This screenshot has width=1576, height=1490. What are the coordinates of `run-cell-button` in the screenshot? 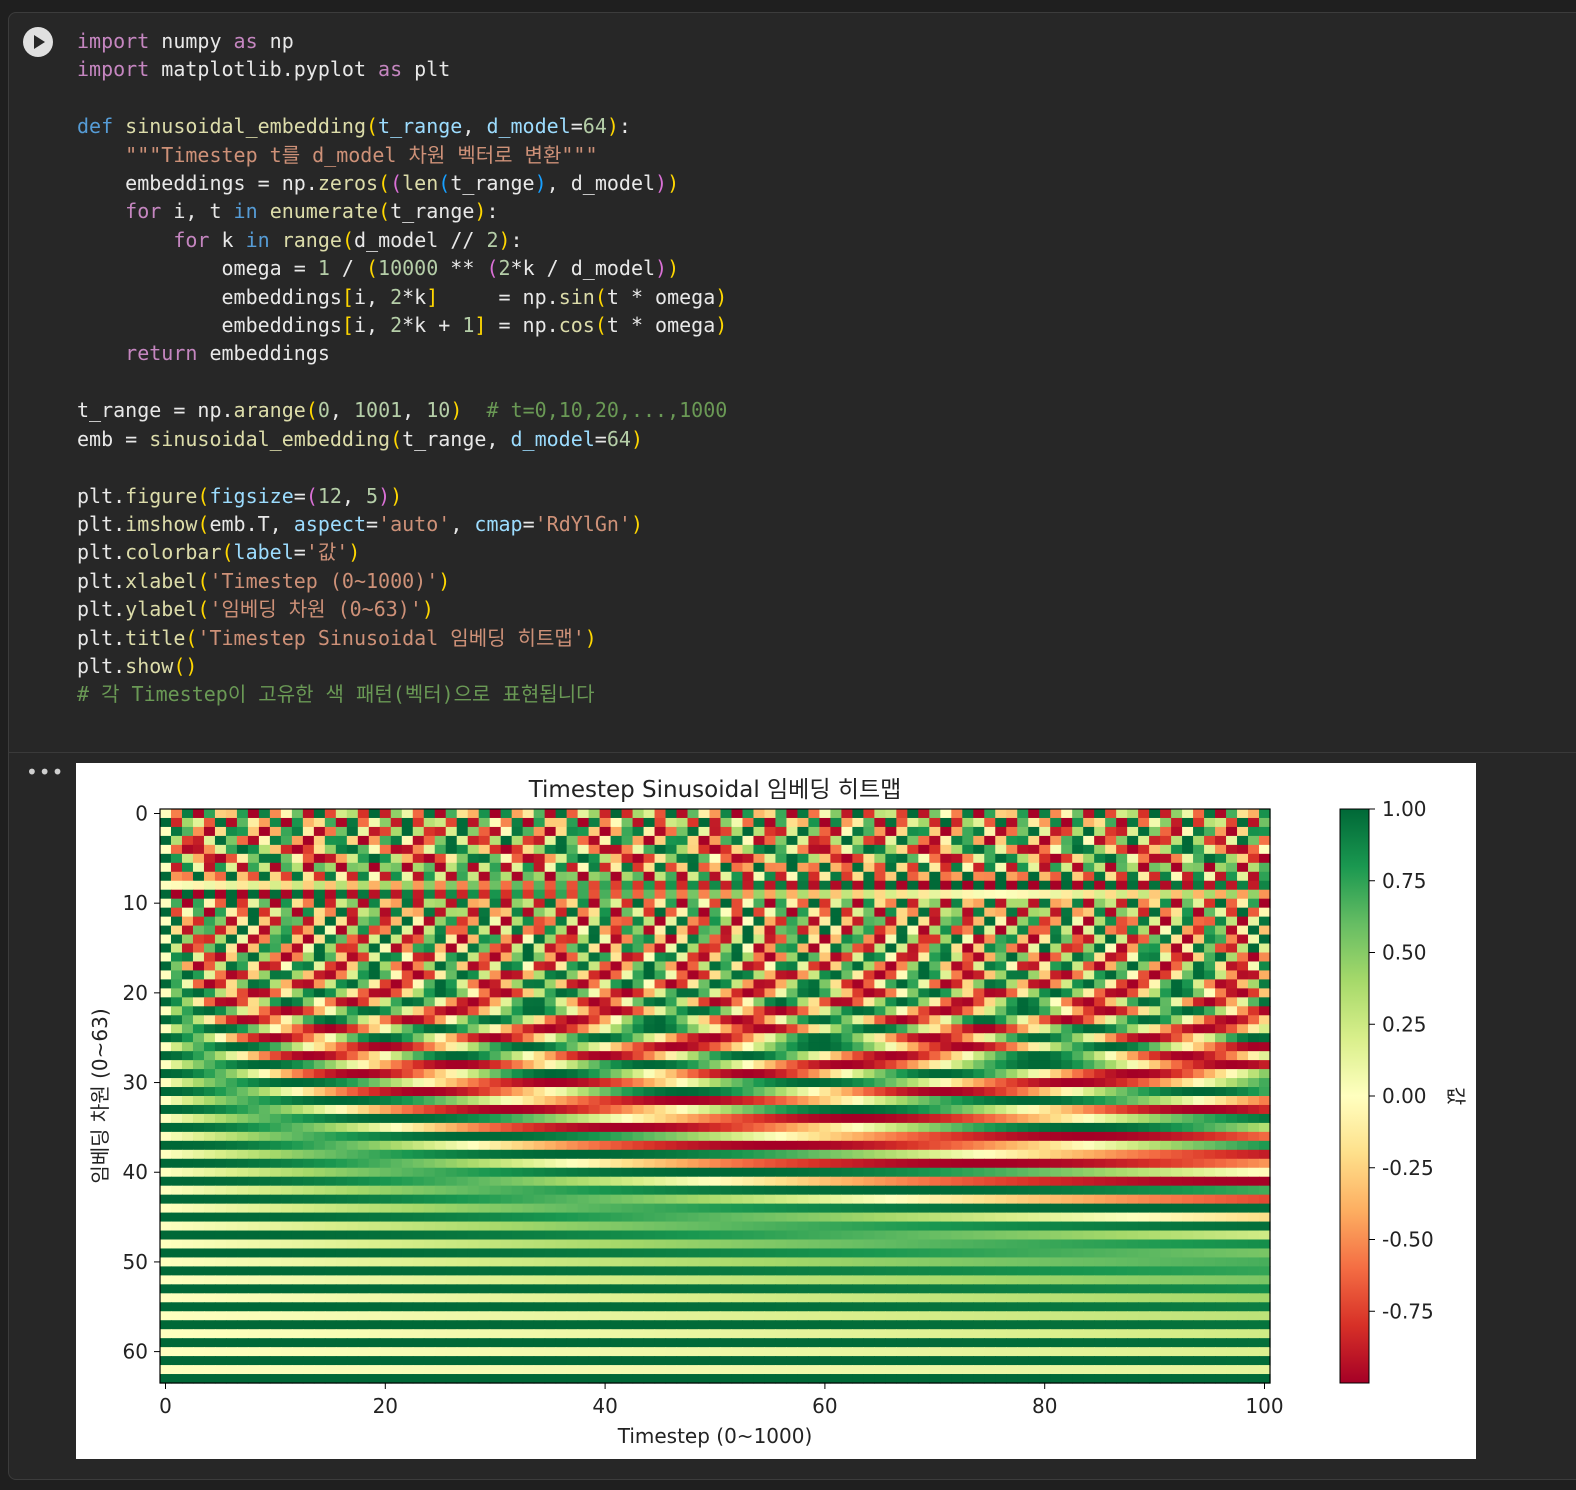 It's located at (38, 42).